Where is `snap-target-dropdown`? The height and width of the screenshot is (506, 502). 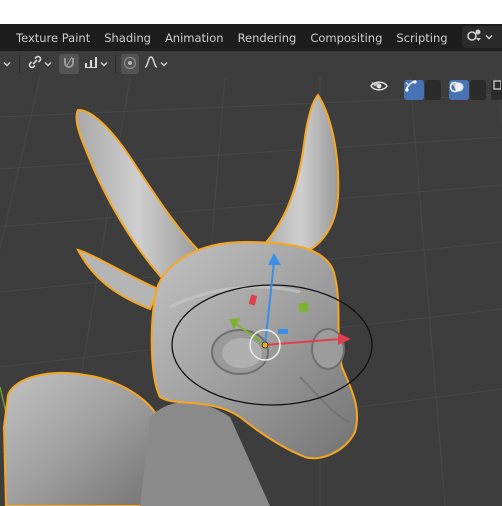 snap-target-dropdown is located at coordinates (96, 64).